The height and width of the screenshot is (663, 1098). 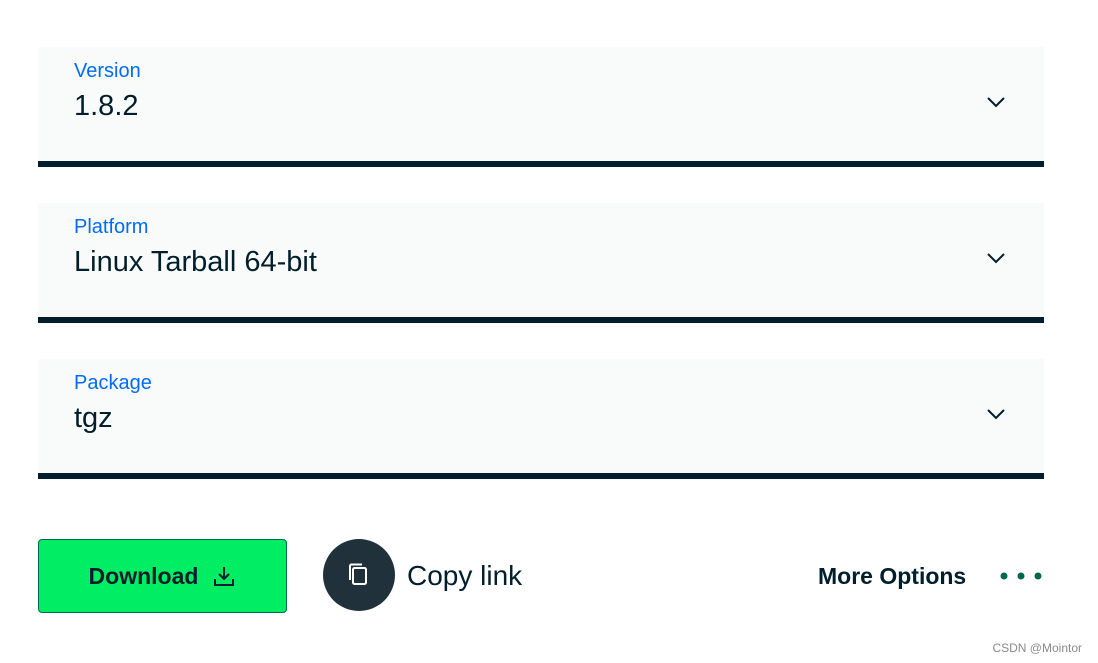 What do you see at coordinates (143, 575) in the screenshot?
I see `download-label: Download` at bounding box center [143, 575].